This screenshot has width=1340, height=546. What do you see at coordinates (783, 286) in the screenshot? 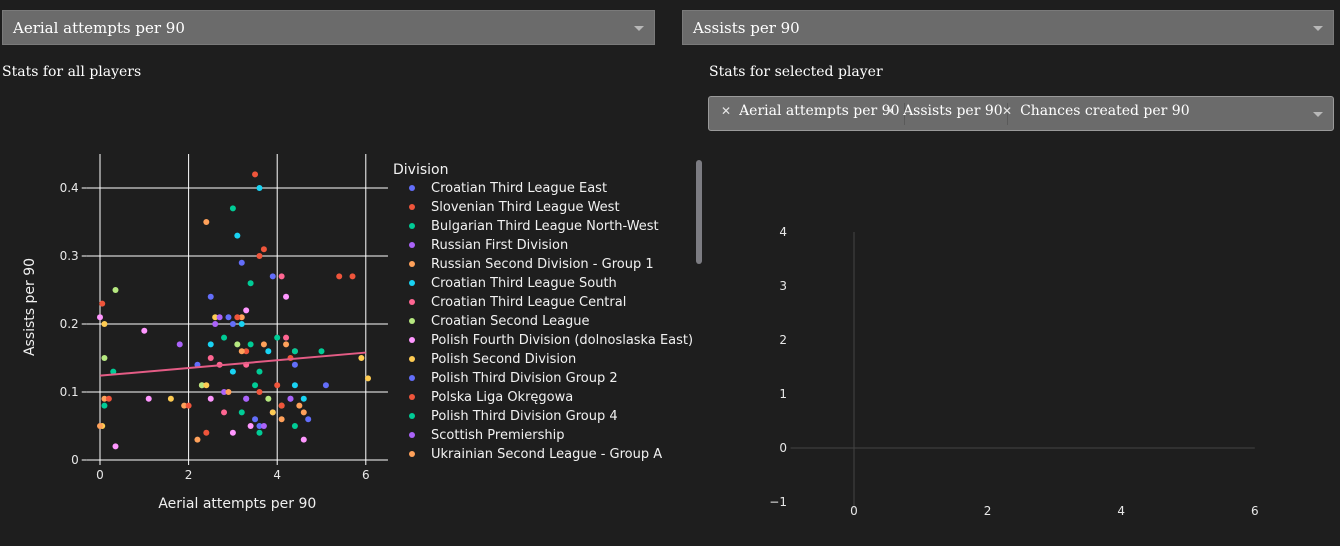
I see `y-tick-label: 3` at bounding box center [783, 286].